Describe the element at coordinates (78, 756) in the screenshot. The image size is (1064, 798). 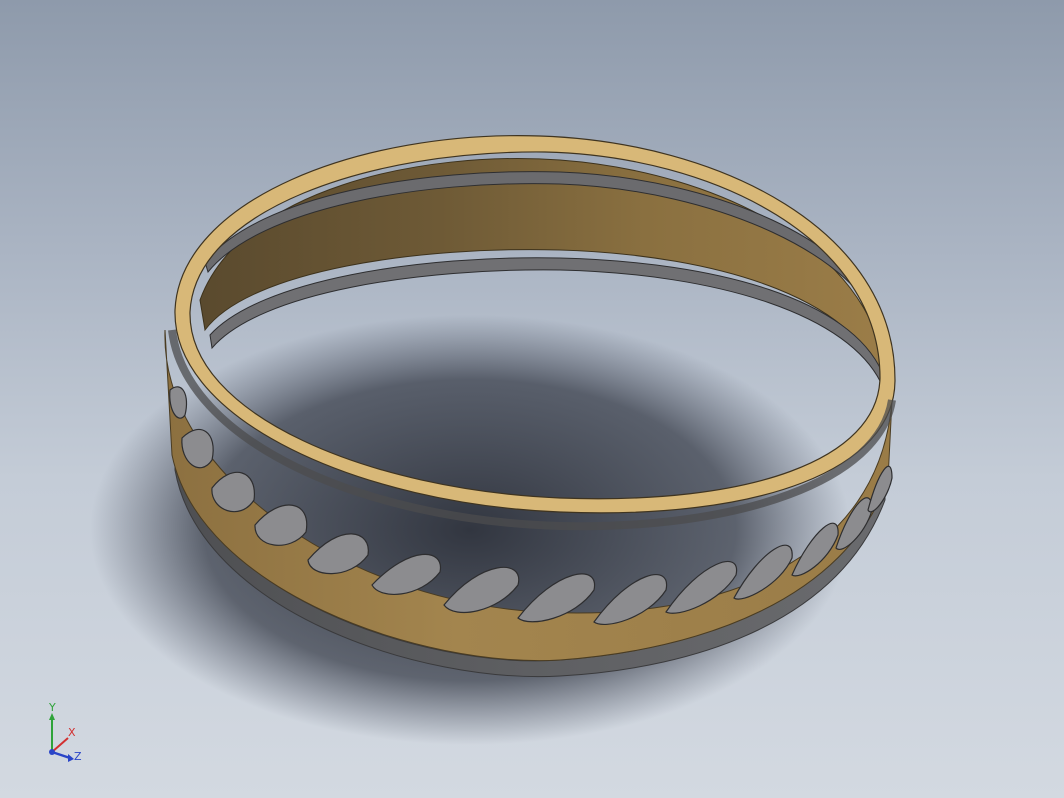
I see `z-axis-label: Z` at that location.